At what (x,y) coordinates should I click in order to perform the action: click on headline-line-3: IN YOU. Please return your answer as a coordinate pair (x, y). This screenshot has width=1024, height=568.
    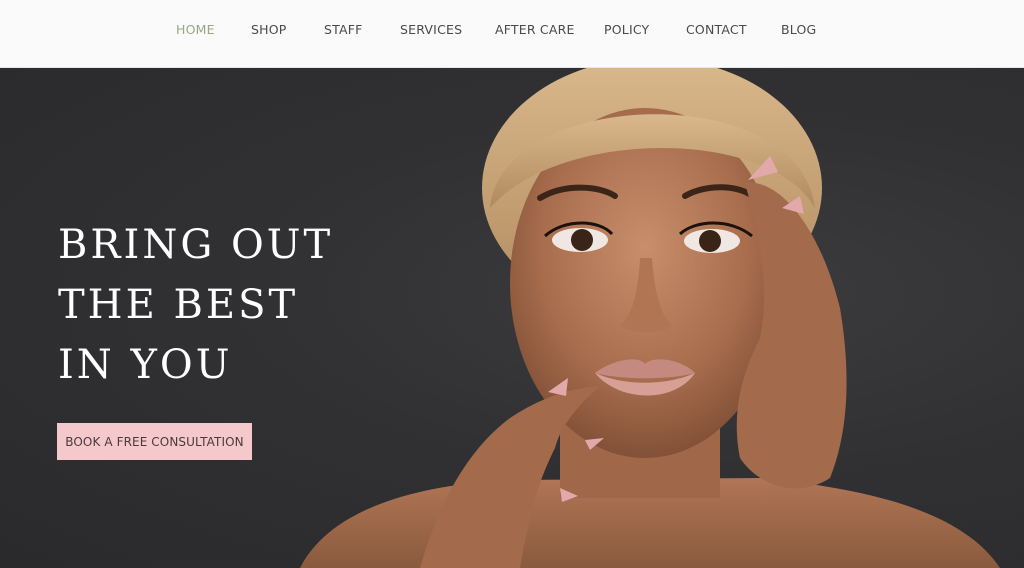
    Looking at the image, I should click on (145, 365).